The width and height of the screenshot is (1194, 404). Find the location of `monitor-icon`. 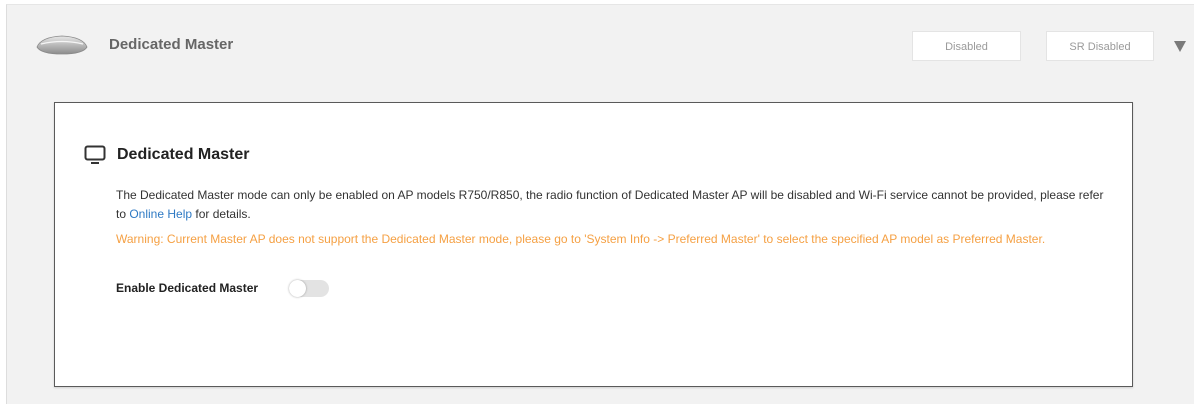

monitor-icon is located at coordinates (95, 154).